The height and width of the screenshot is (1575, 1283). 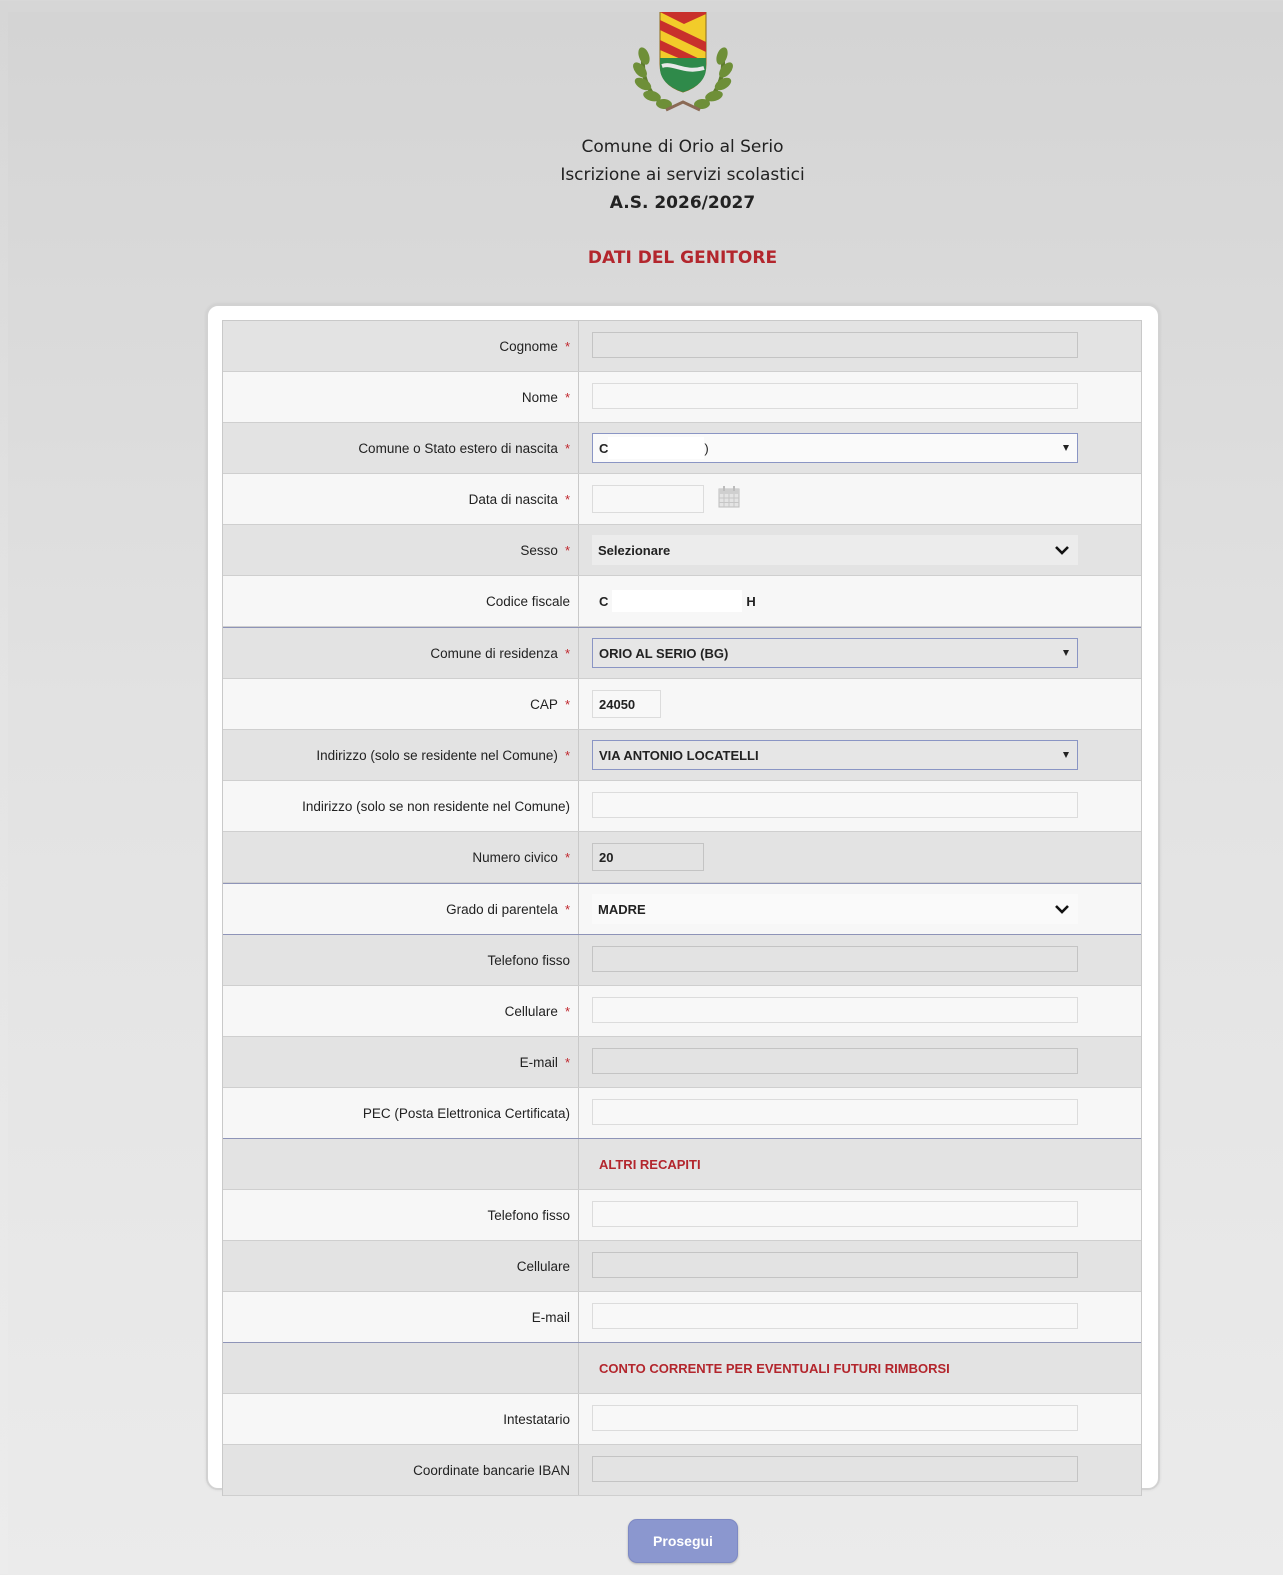 I want to click on label-cognome: Cognome, so click(x=528, y=346).